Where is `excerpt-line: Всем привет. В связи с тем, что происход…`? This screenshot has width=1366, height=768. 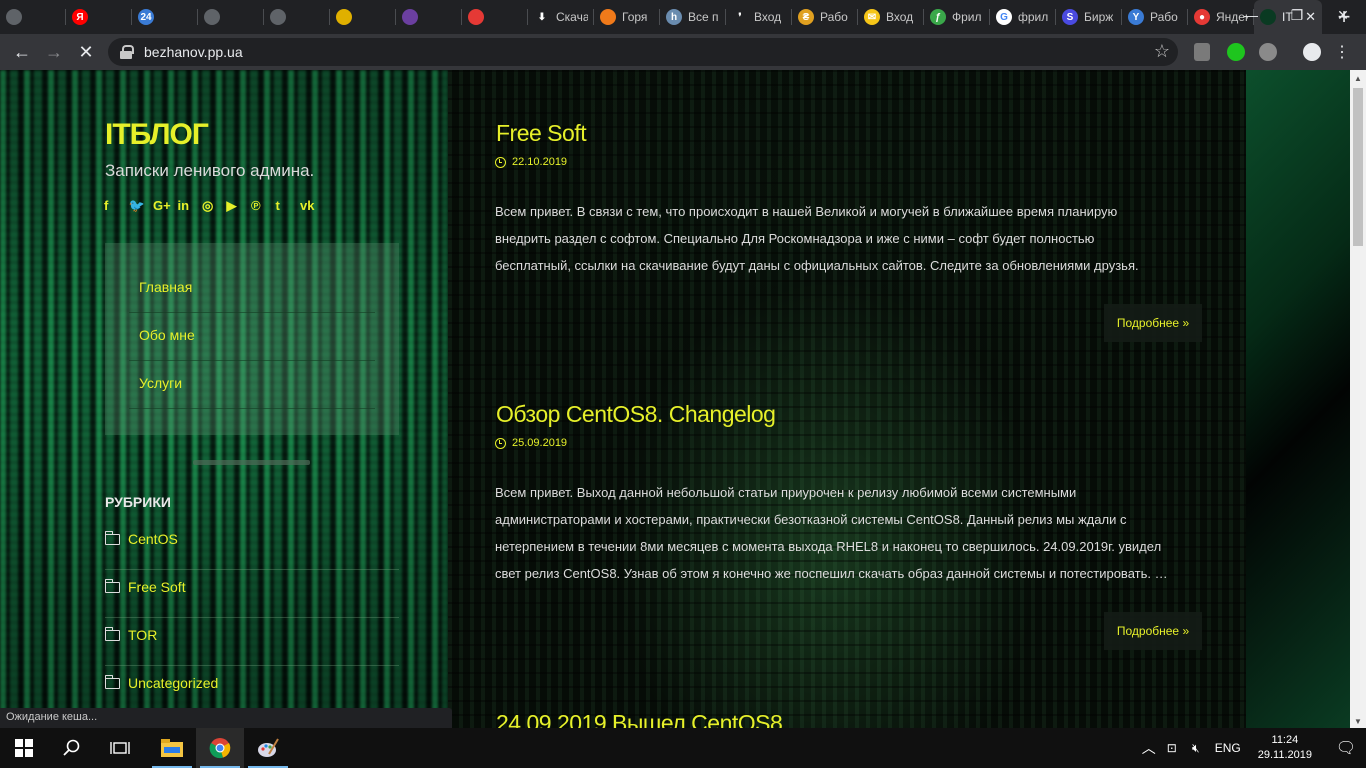 excerpt-line: Всем привет. В связи с тем, что происход… is located at coordinates (806, 211).